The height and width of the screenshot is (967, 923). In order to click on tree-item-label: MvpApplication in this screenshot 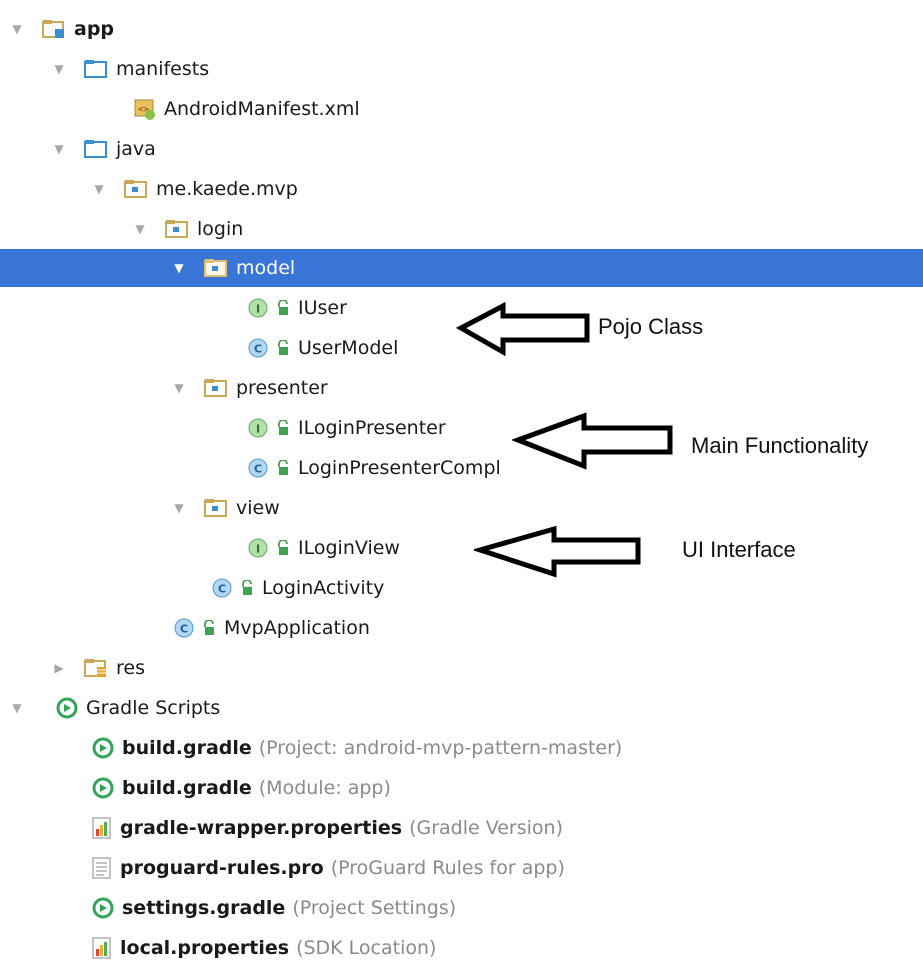, I will do `click(297, 627)`.